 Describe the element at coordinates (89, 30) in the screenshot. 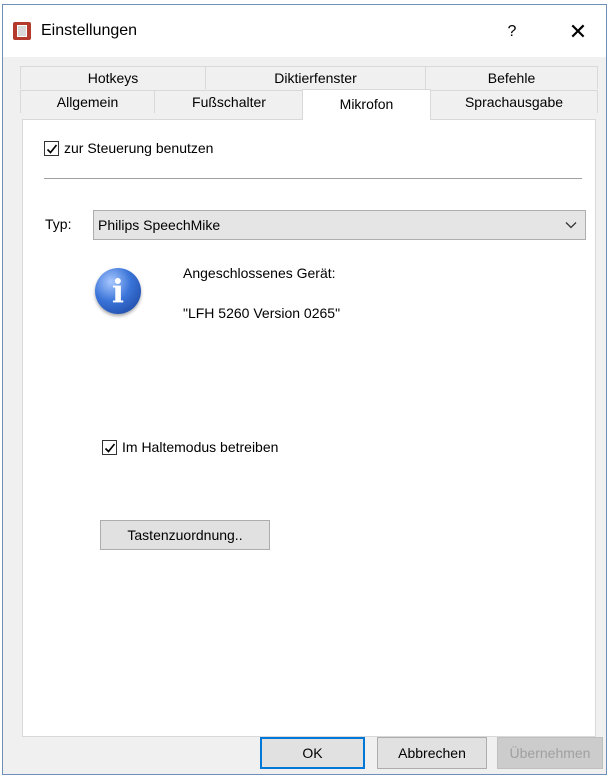

I see `window-title: Einstellungen` at that location.